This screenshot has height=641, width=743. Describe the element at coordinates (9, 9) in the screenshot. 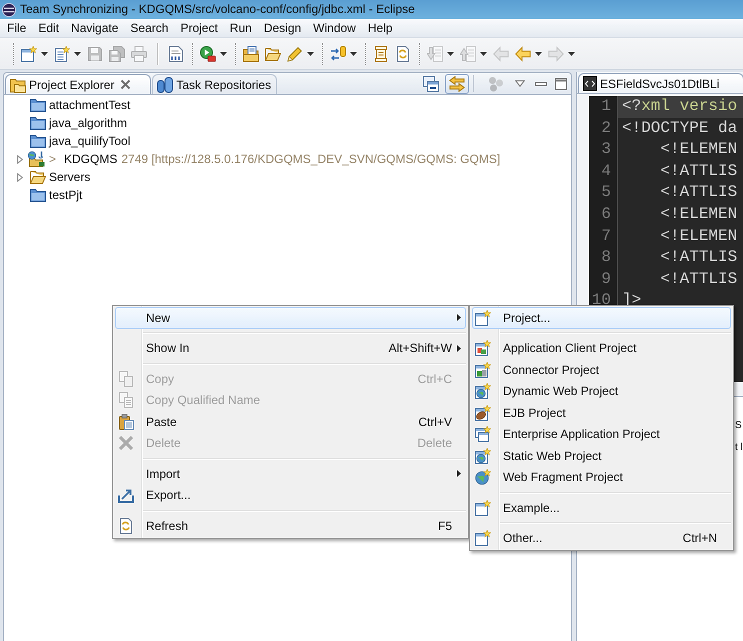

I see `logo-icon` at that location.